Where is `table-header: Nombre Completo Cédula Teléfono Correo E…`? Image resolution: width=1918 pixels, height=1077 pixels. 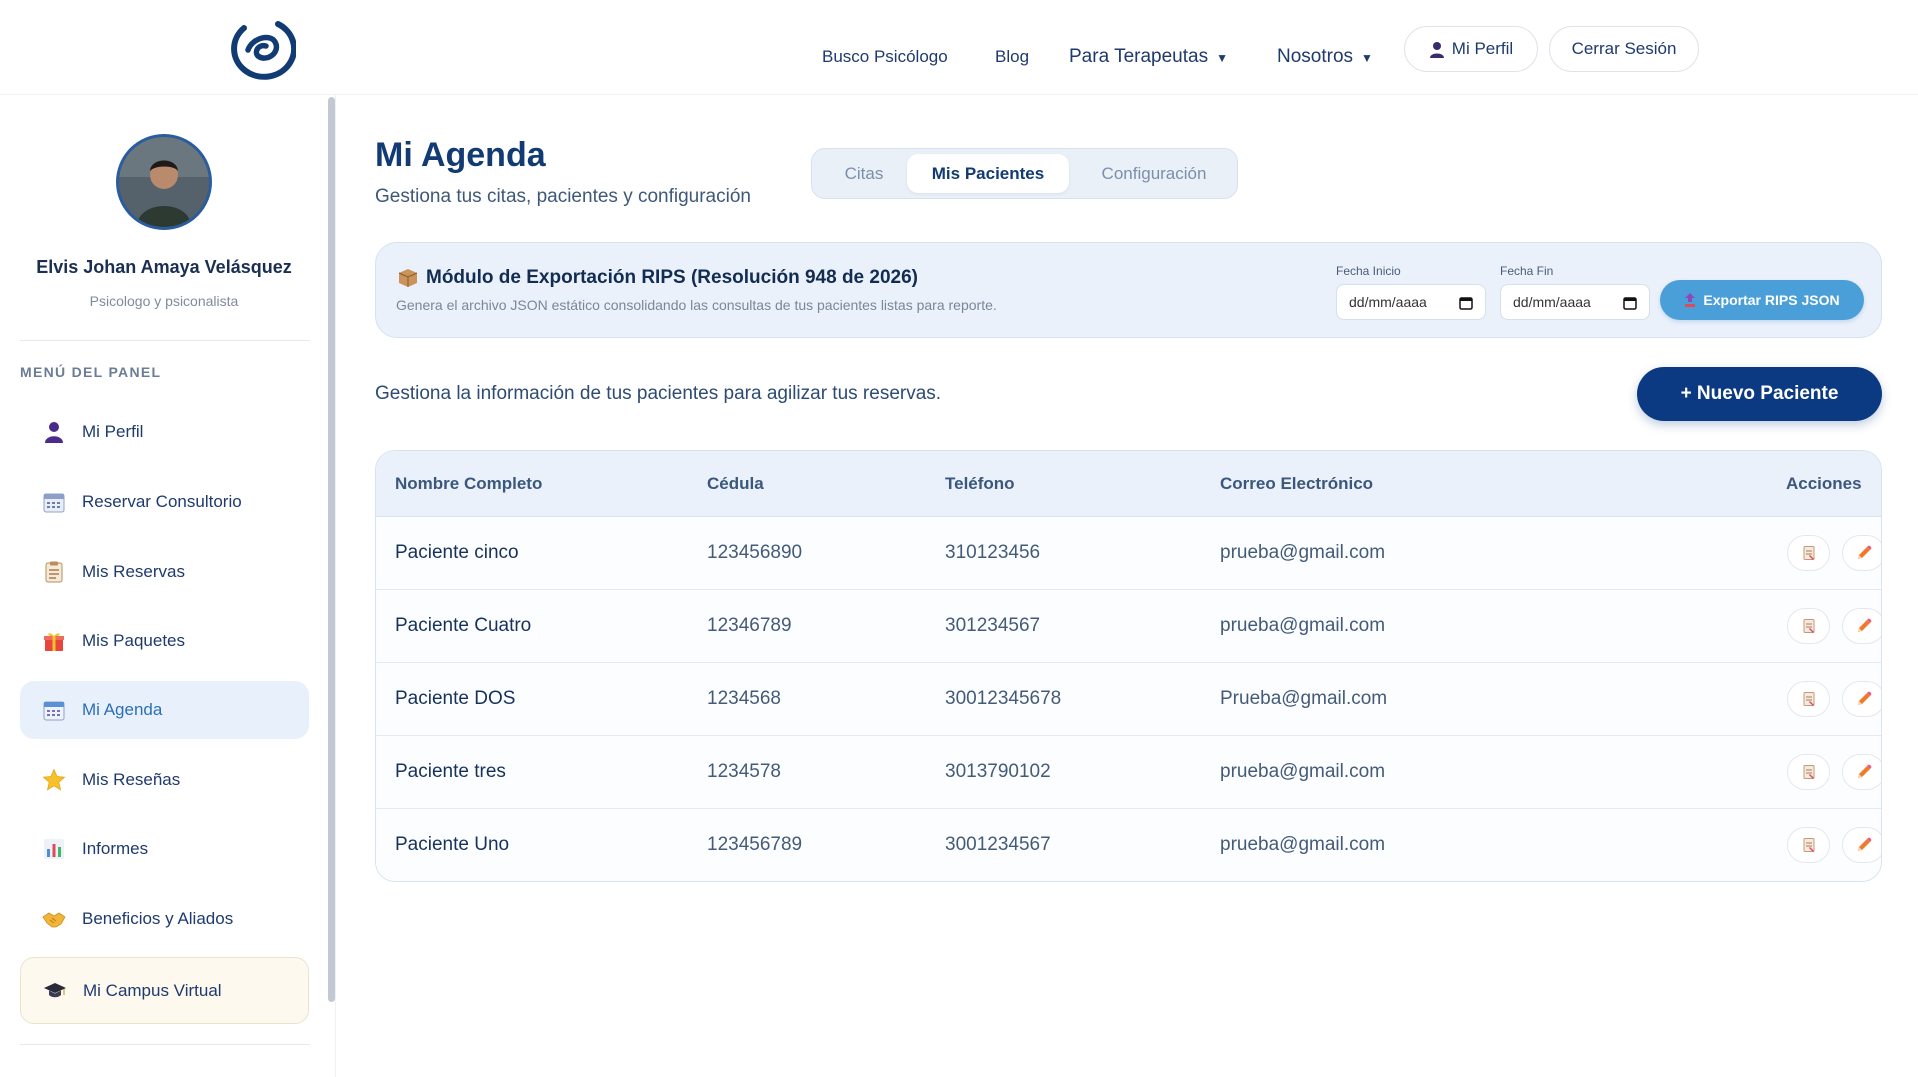 table-header: Nombre Completo Cédula Teléfono Correo E… is located at coordinates (1128, 484).